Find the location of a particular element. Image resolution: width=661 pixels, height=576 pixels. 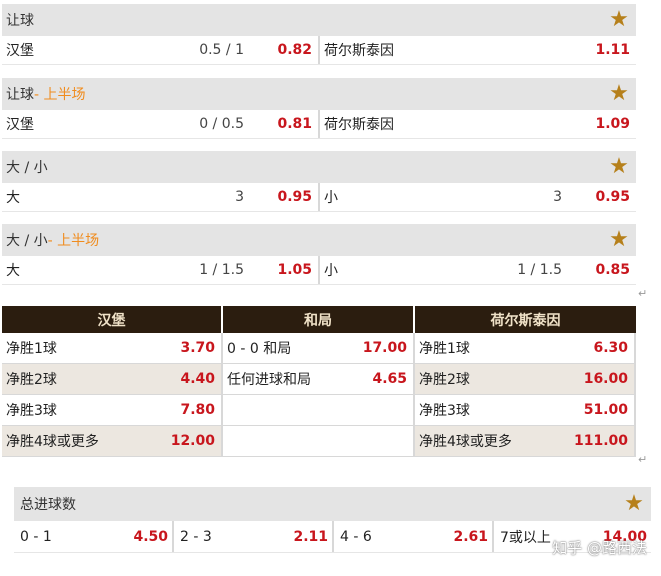

cell-label: 0 - 0 和局 is located at coordinates (259, 349).